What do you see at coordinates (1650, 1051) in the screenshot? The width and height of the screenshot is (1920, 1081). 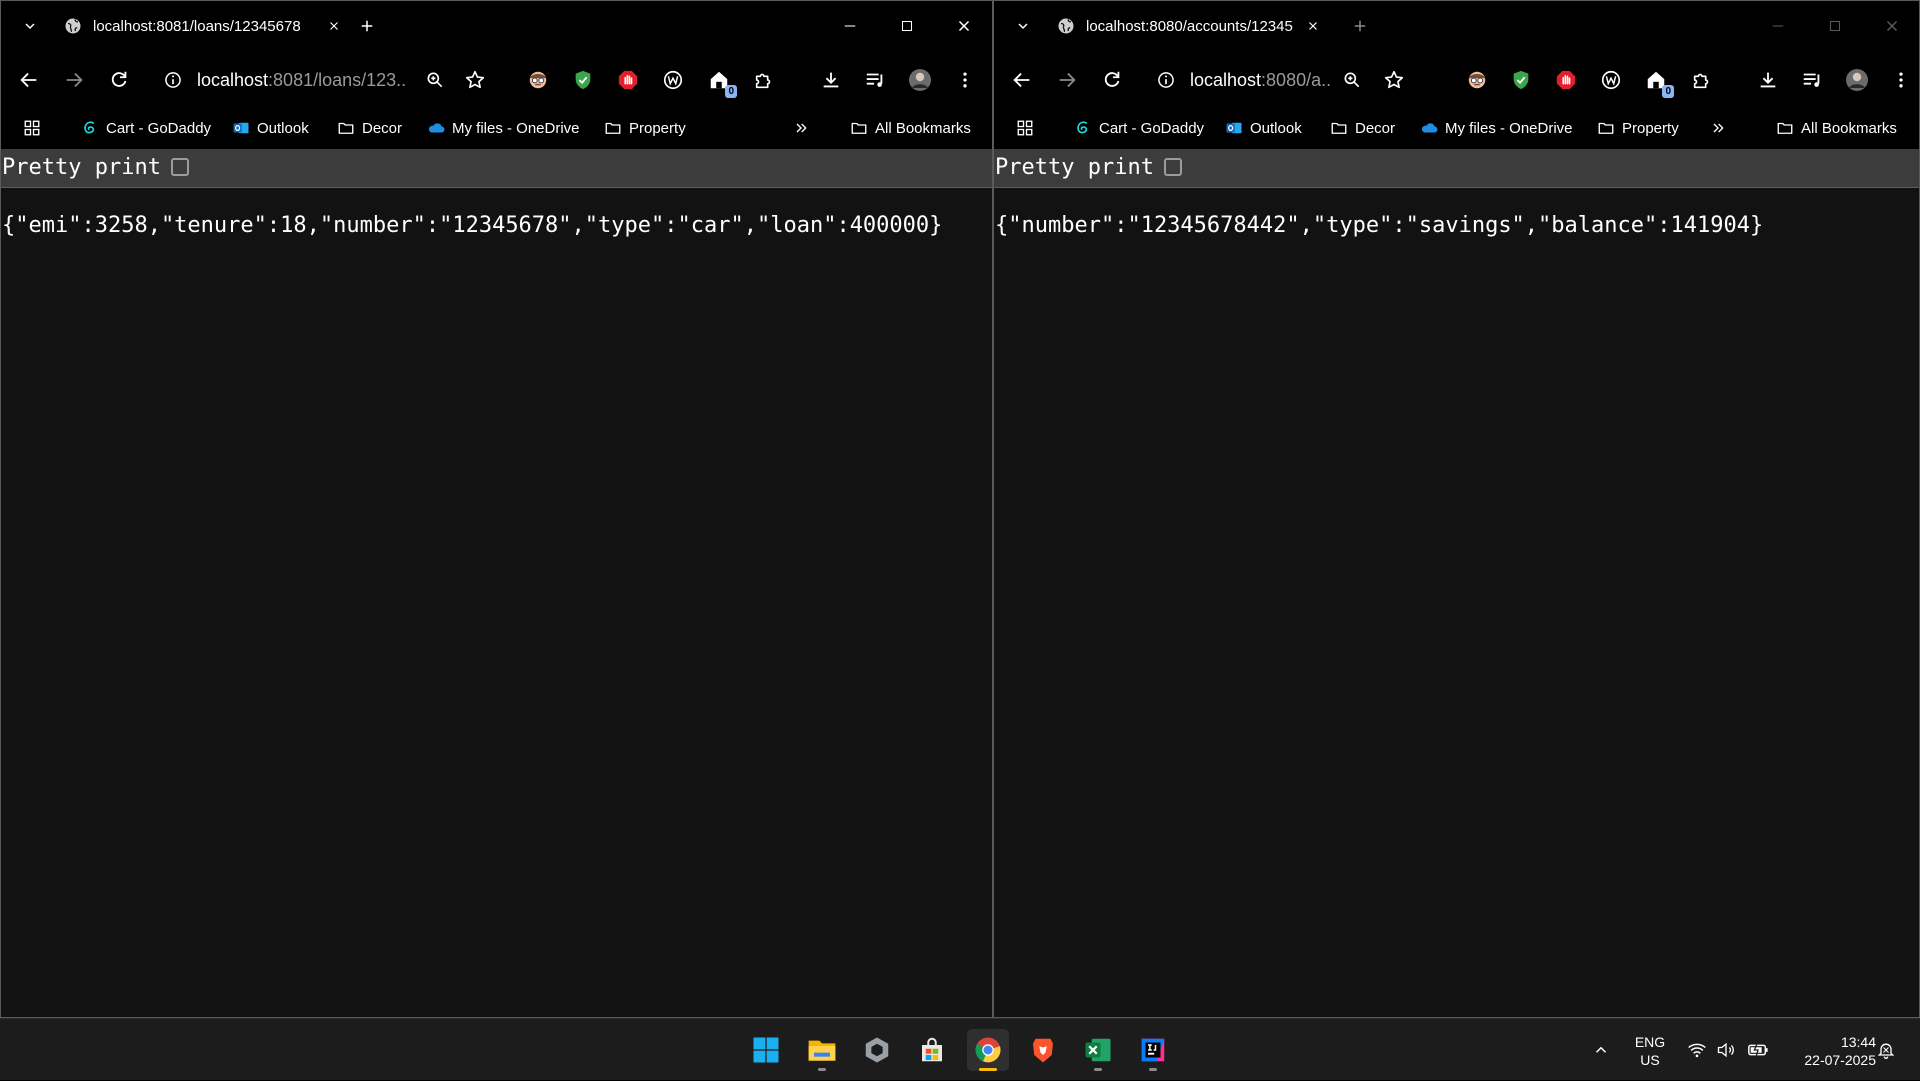 I see `language-indicator: ENG US` at bounding box center [1650, 1051].